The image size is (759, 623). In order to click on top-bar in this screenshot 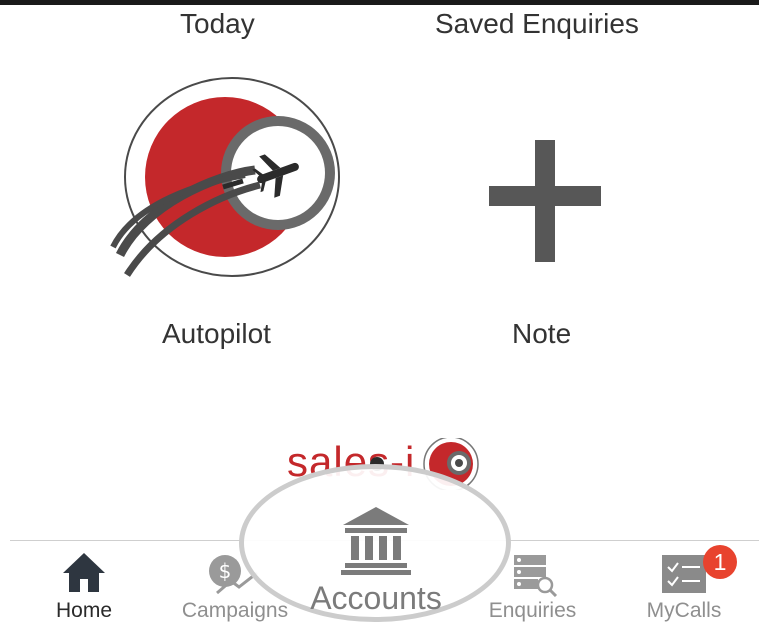, I will do `click(379, 2)`.